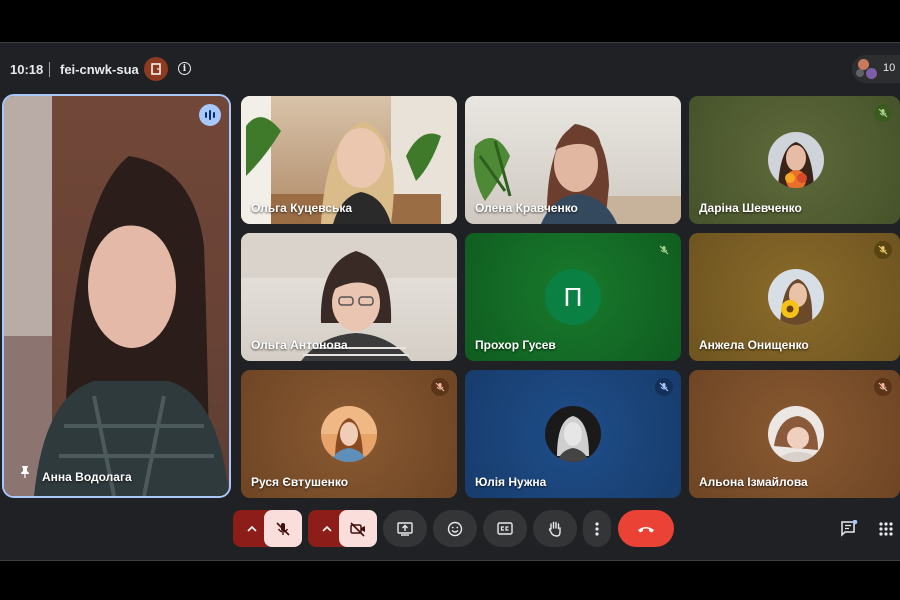  Describe the element at coordinates (49, 69) in the screenshot. I see `divider` at that location.